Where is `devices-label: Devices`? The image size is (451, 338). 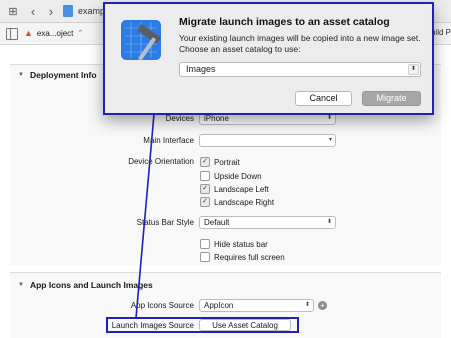 devices-label: Devices is located at coordinates (179, 118).